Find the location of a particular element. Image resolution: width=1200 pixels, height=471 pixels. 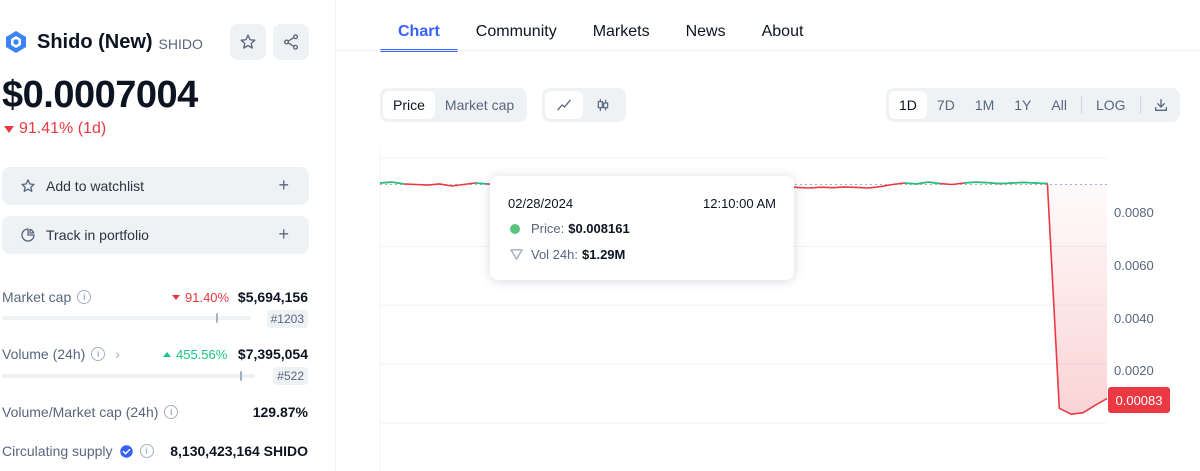

volume-label-text: Volume (24h) is located at coordinates (44, 354).